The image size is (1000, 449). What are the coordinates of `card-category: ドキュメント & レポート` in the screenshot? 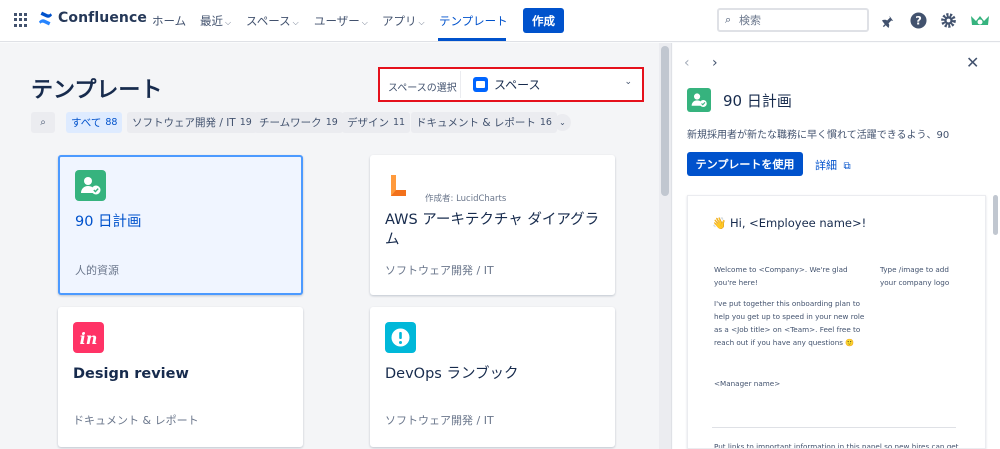 It's located at (136, 420).